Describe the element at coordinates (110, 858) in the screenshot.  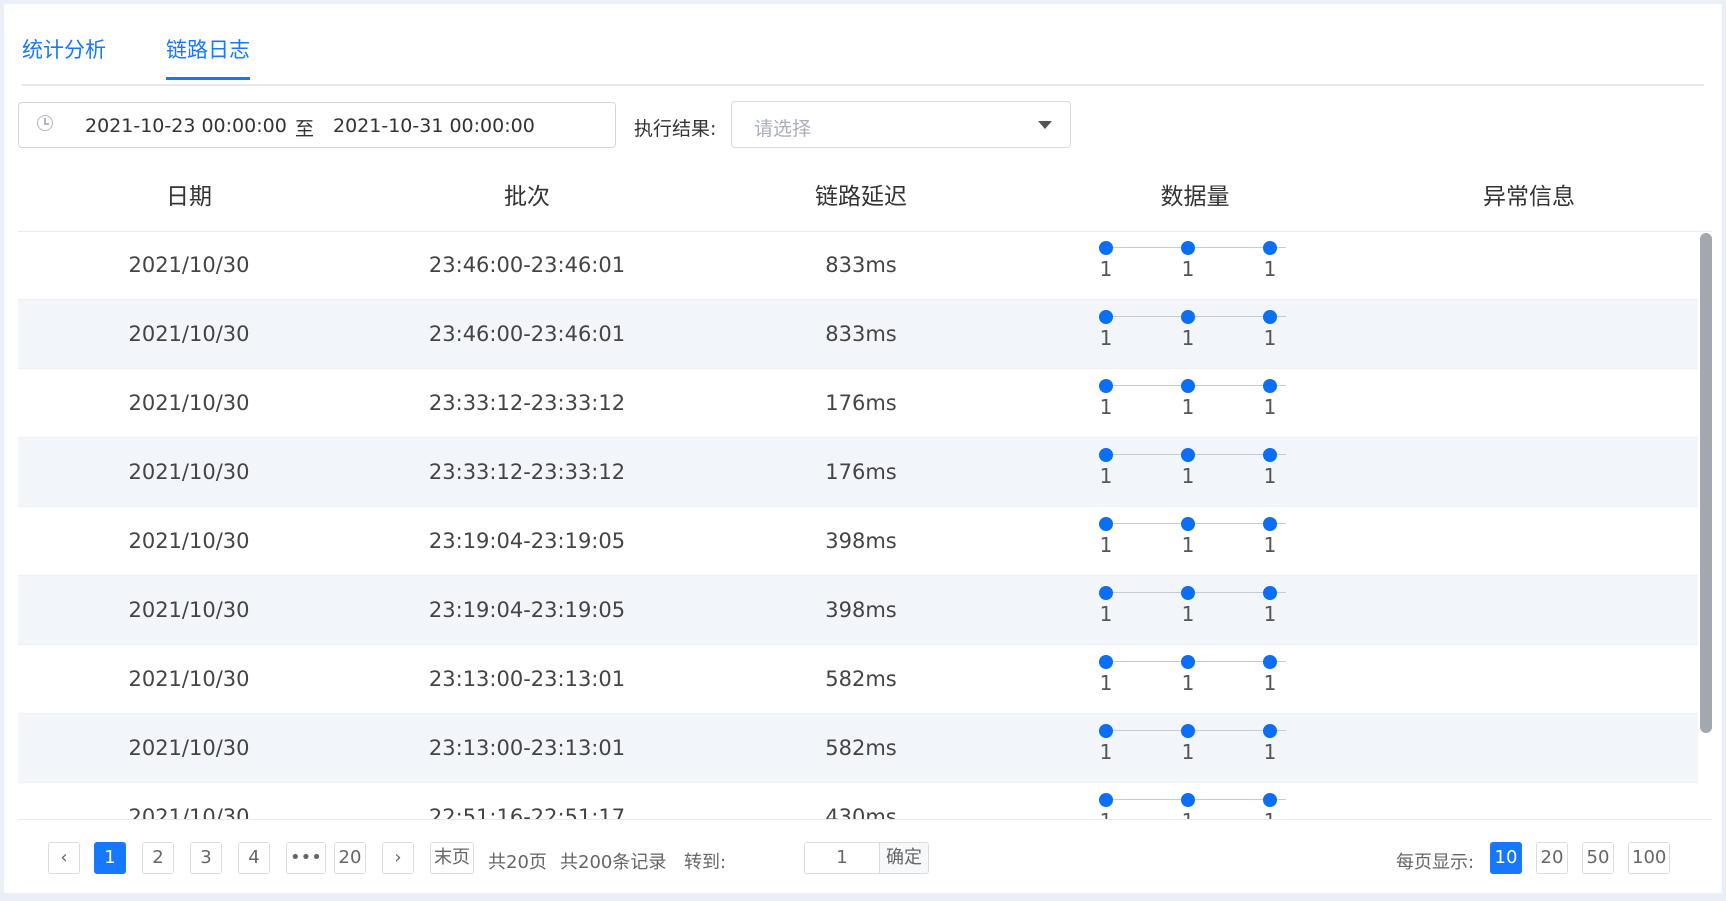
I see `page-1-button: 1` at that location.